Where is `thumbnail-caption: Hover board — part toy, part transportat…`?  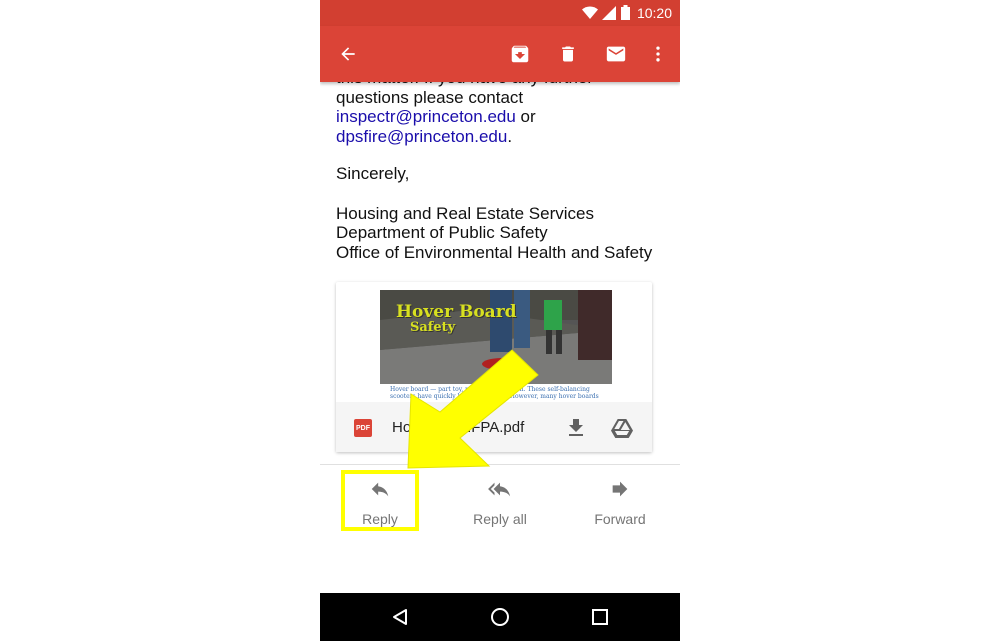 thumbnail-caption: Hover board — part toy, part transportat… is located at coordinates (494, 393).